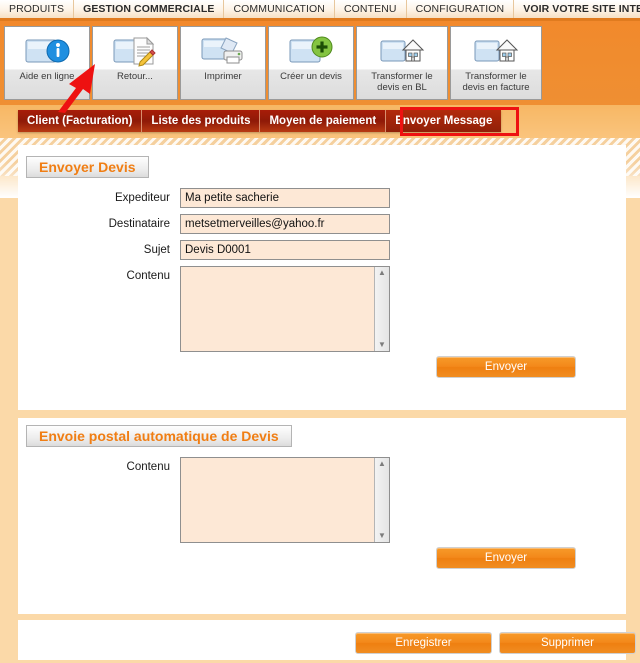  I want to click on tab-moyen-de-paiement: Moyen de paiement, so click(323, 121).